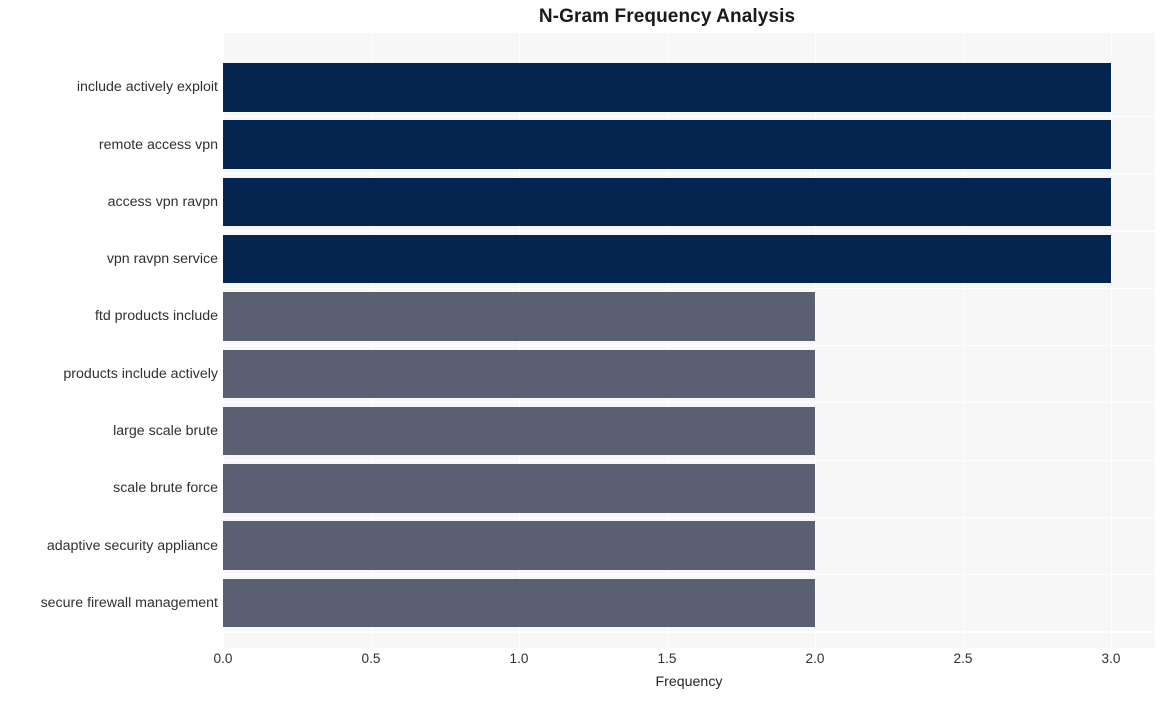 The width and height of the screenshot is (1163, 701). Describe the element at coordinates (129, 602) in the screenshot. I see `y-axis-tick-label: secure firewall management` at that location.